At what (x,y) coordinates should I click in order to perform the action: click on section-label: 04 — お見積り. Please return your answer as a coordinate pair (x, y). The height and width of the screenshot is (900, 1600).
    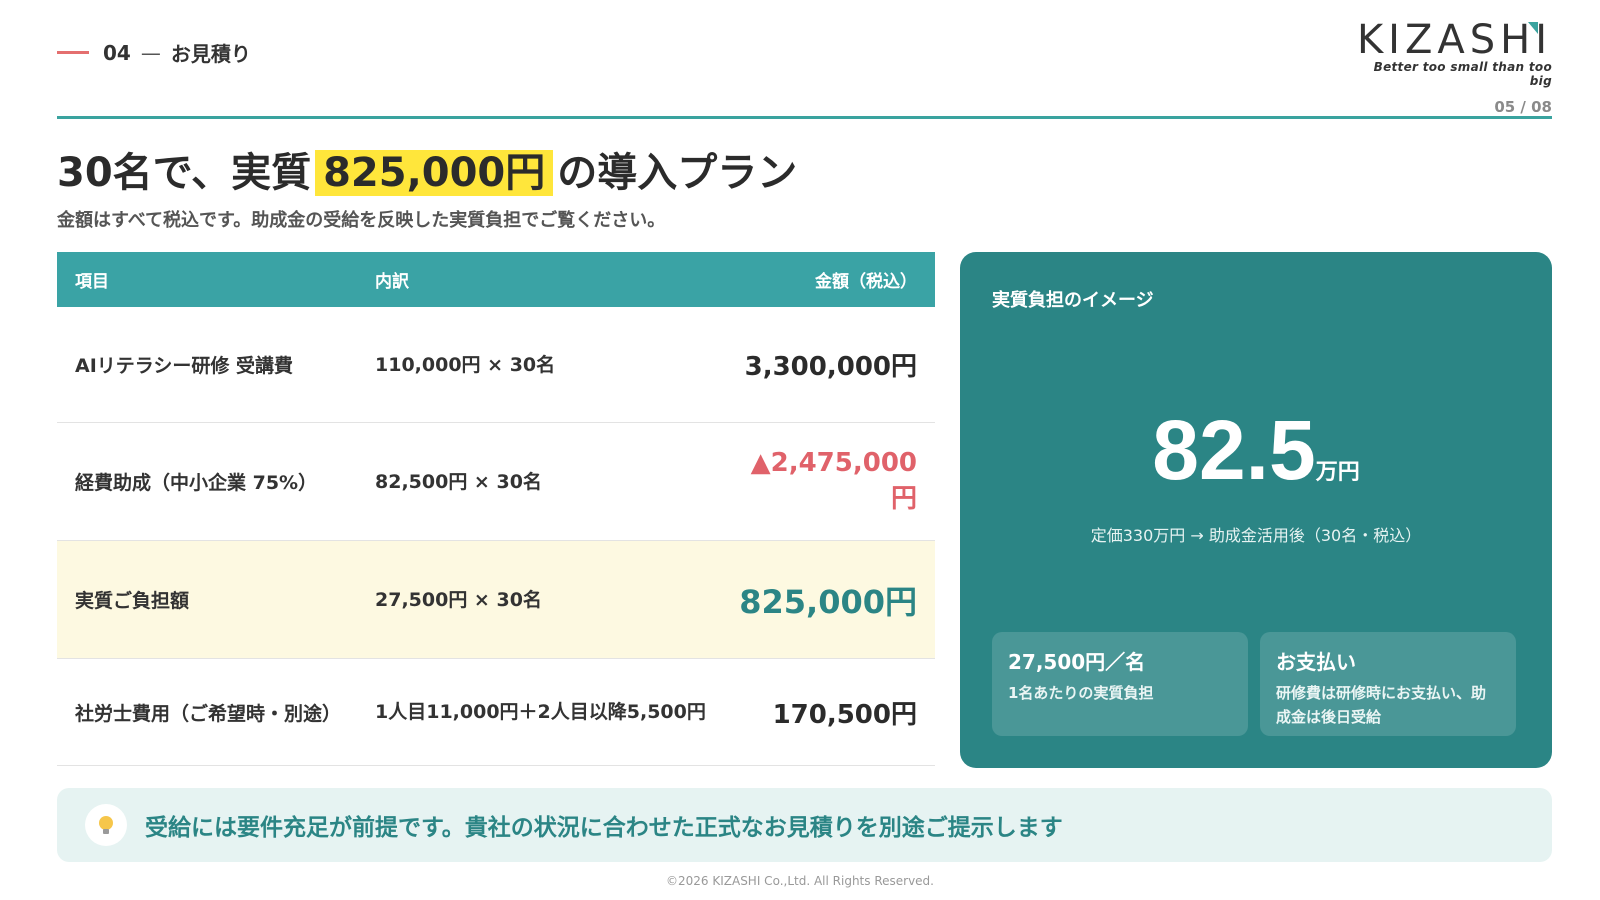
    Looking at the image, I should click on (154, 52).